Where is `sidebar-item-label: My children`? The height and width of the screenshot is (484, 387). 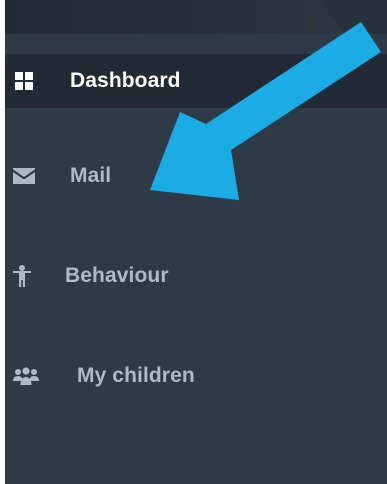
sidebar-item-label: My children is located at coordinates (136, 375).